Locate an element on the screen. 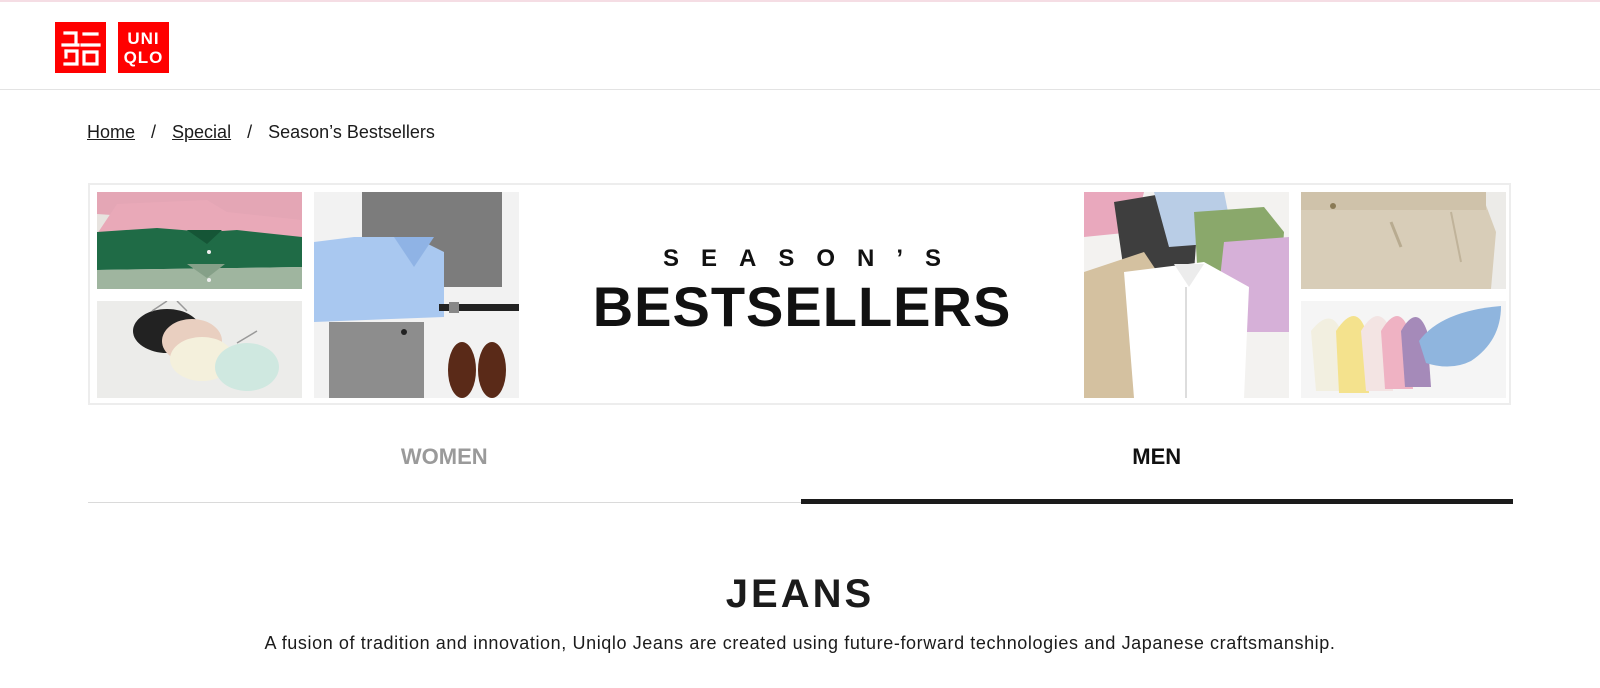 The image size is (1600, 688). logo-latin-box: UNI QLO is located at coordinates (143, 47).